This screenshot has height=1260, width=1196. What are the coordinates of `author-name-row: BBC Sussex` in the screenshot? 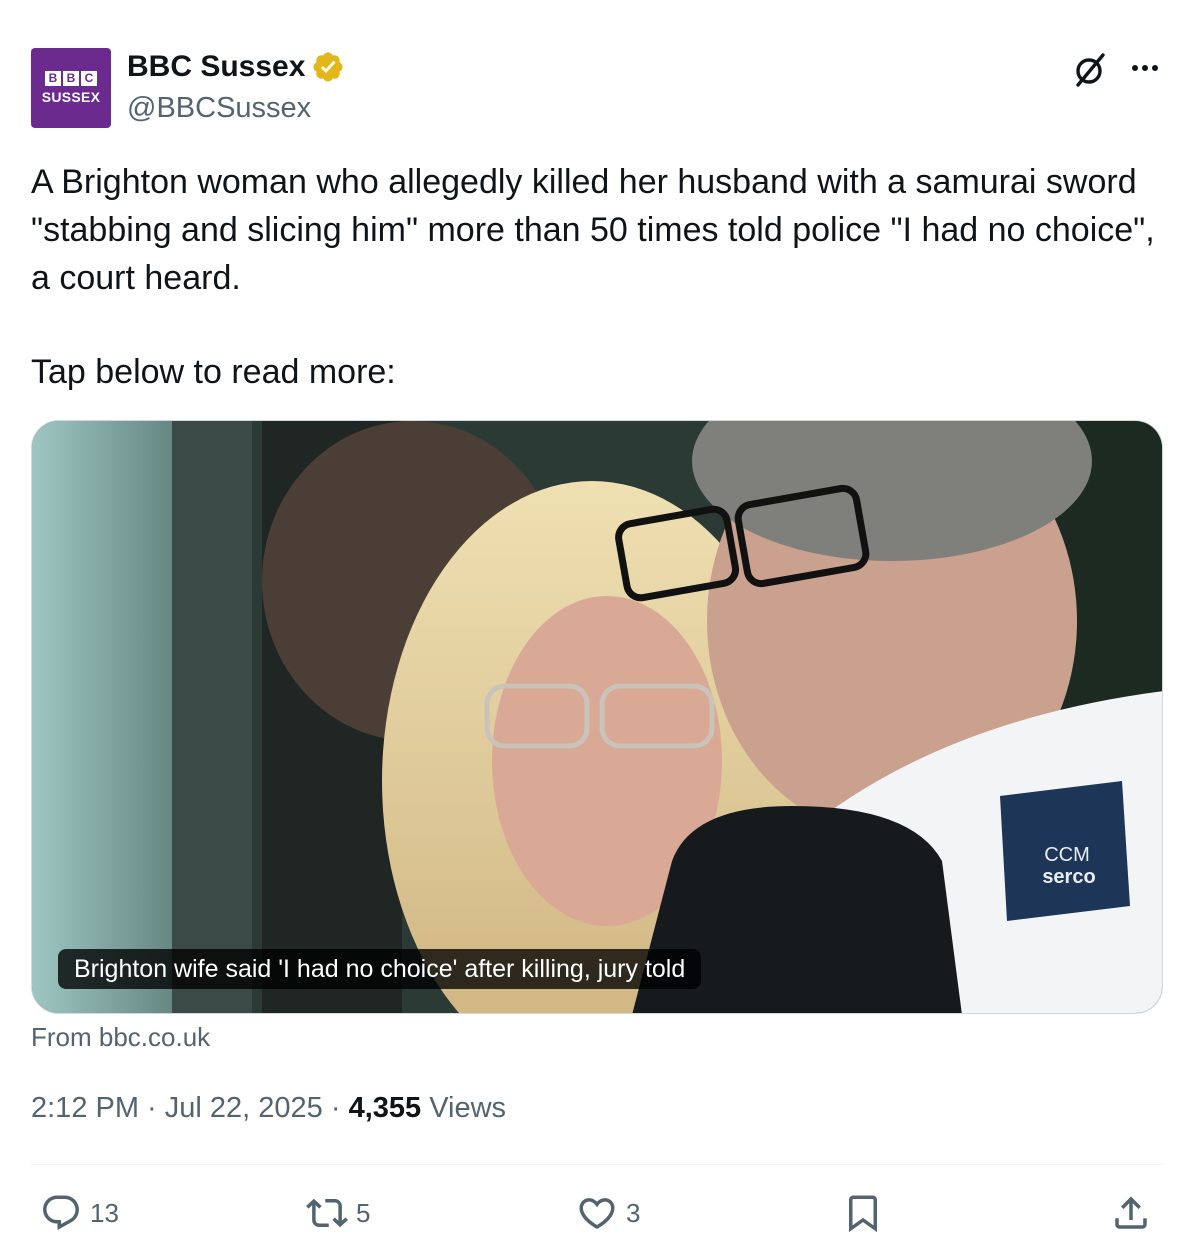 It's located at (236, 67).